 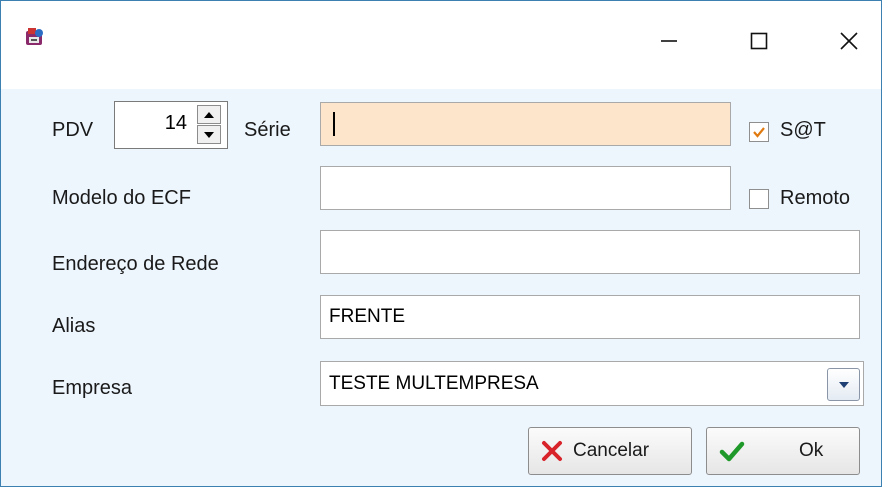 I want to click on alias-label: Alias, so click(x=74, y=326).